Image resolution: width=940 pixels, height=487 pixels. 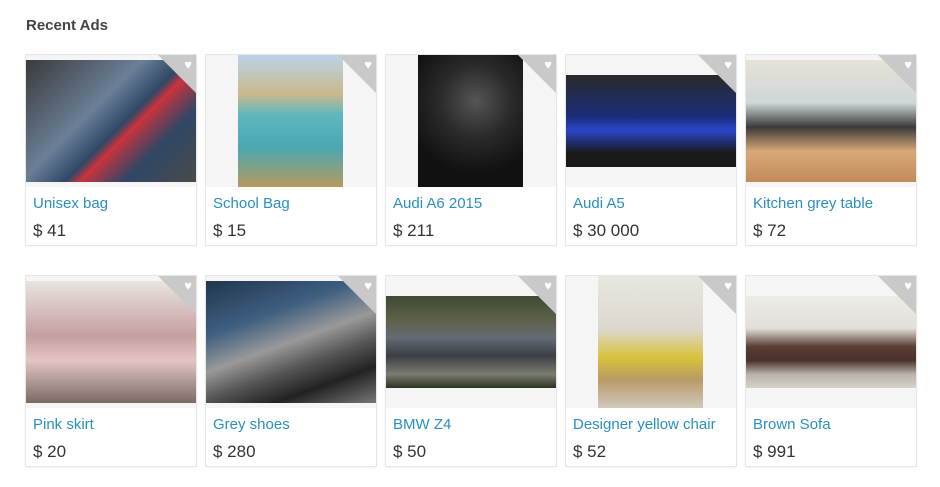 What do you see at coordinates (111, 150) in the screenshot?
I see `ad-card: ♥ Unisex bag $ 41` at bounding box center [111, 150].